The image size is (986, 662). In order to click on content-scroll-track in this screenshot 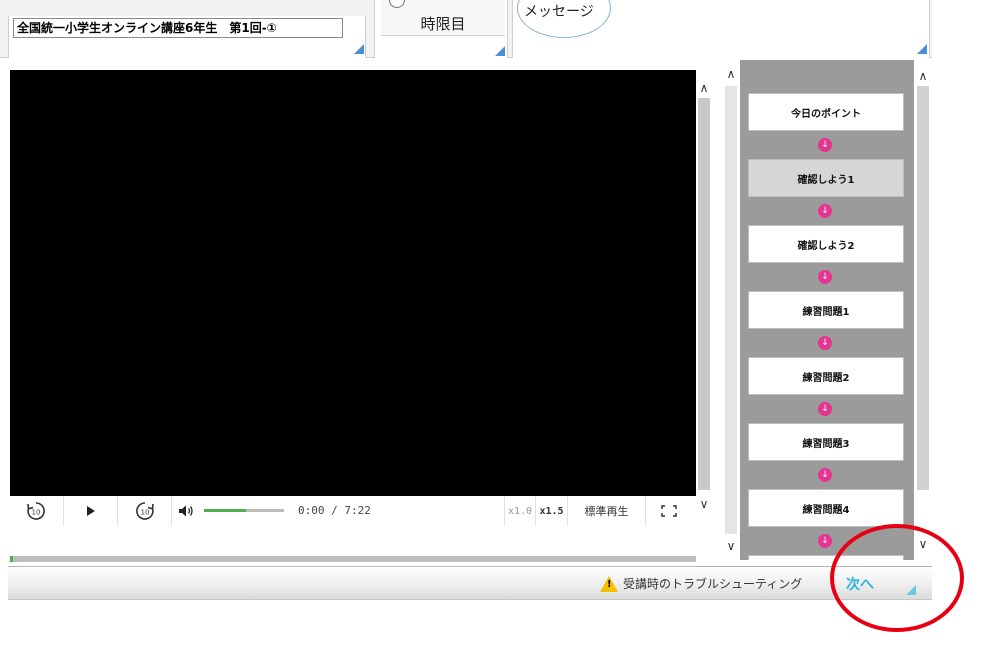, I will do `click(731, 310)`.